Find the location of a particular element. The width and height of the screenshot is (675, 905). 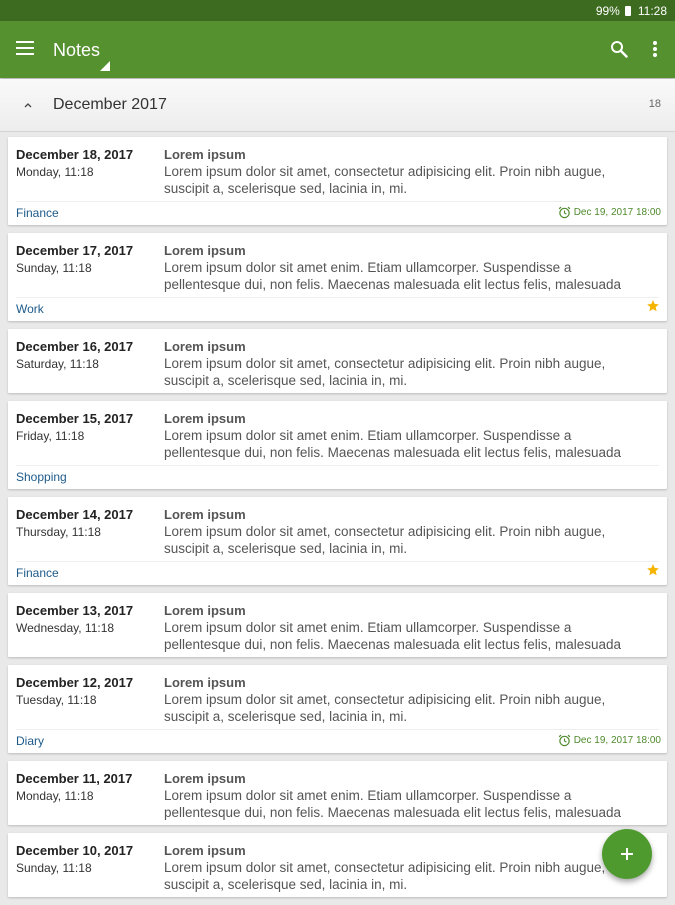

app-title: Notes is located at coordinates (76, 50).